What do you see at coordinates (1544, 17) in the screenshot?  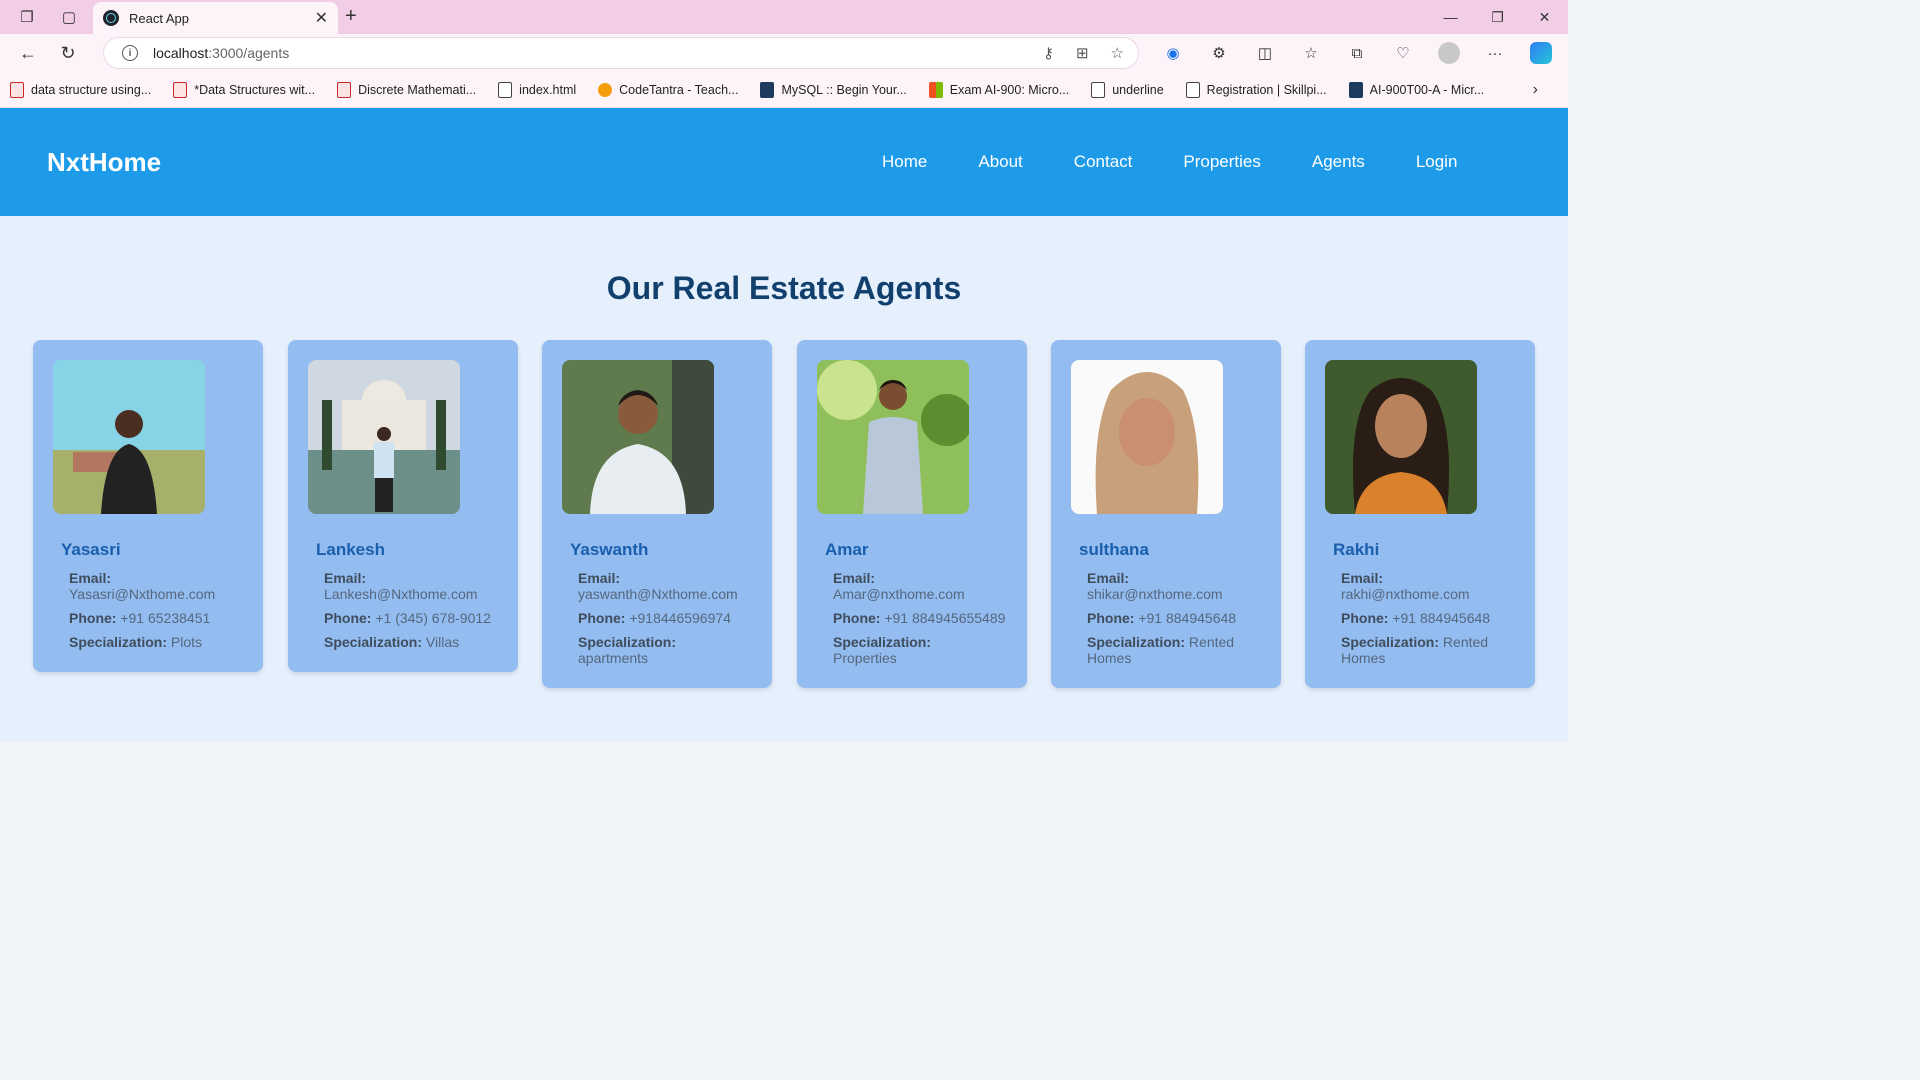 I see `close-window-icon: ✕` at bounding box center [1544, 17].